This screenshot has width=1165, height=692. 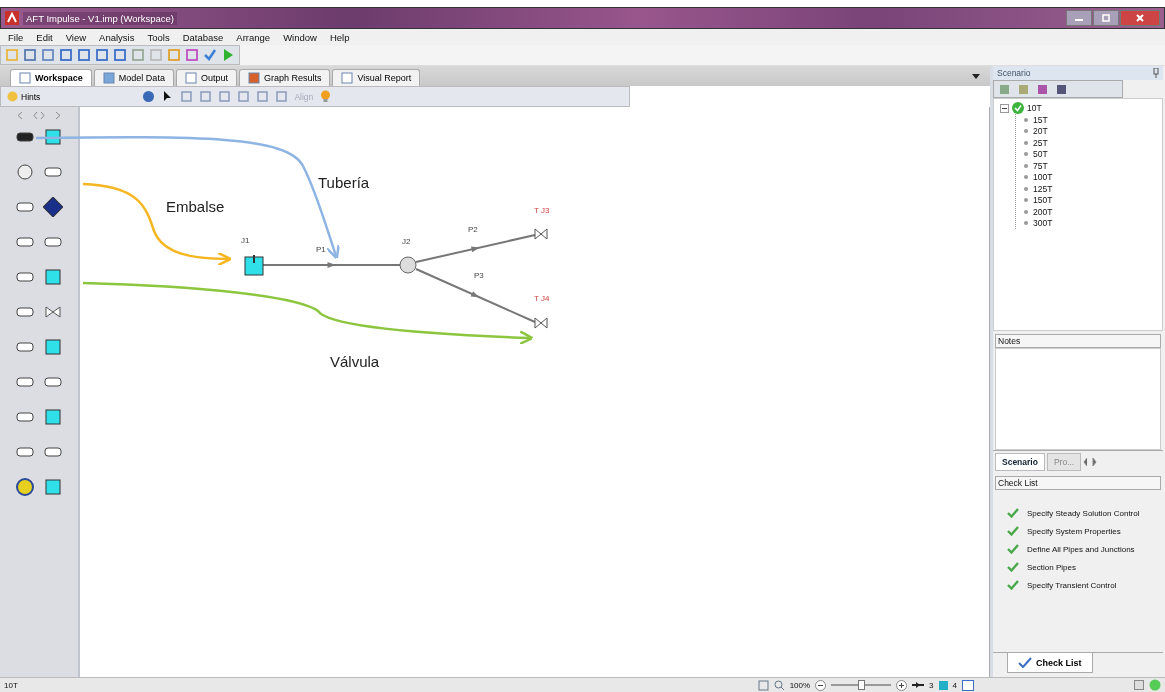 I want to click on tree-item: 15T, so click(x=1040, y=119).